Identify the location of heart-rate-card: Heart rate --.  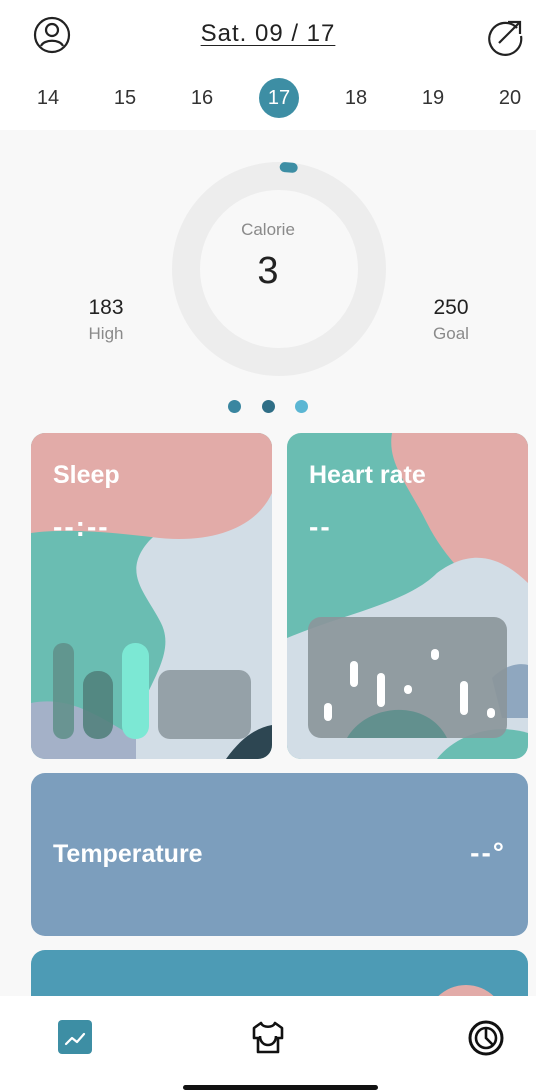
(407, 596).